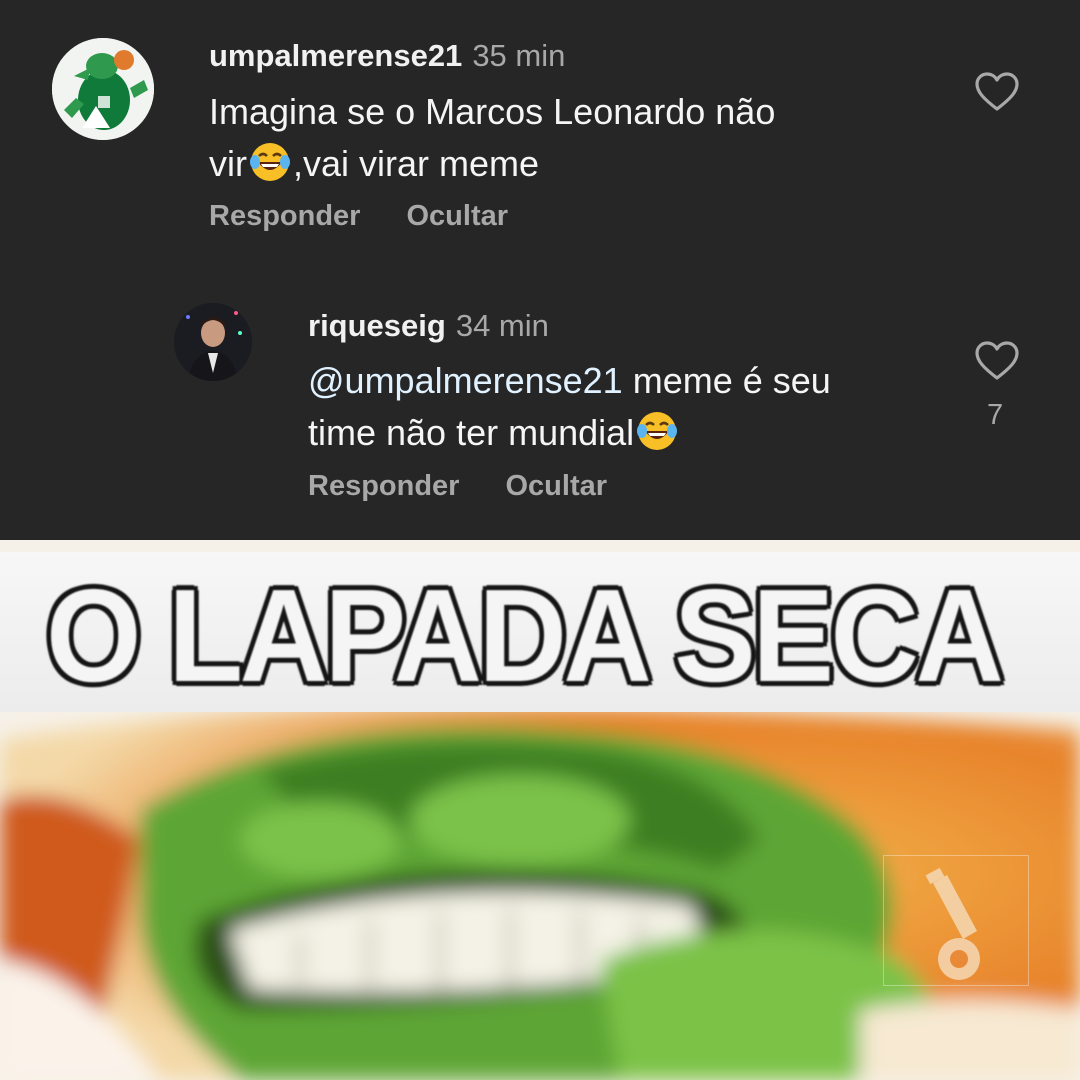 Image resolution: width=1080 pixels, height=1080 pixels. I want to click on meme-caption-banner: O LAPADA SECA, so click(540, 632).